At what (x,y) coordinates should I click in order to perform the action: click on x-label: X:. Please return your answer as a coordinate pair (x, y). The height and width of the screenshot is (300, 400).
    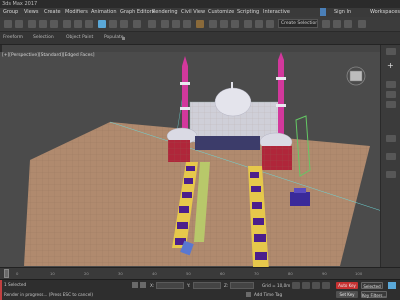
    Looking at the image, I should click on (152, 285).